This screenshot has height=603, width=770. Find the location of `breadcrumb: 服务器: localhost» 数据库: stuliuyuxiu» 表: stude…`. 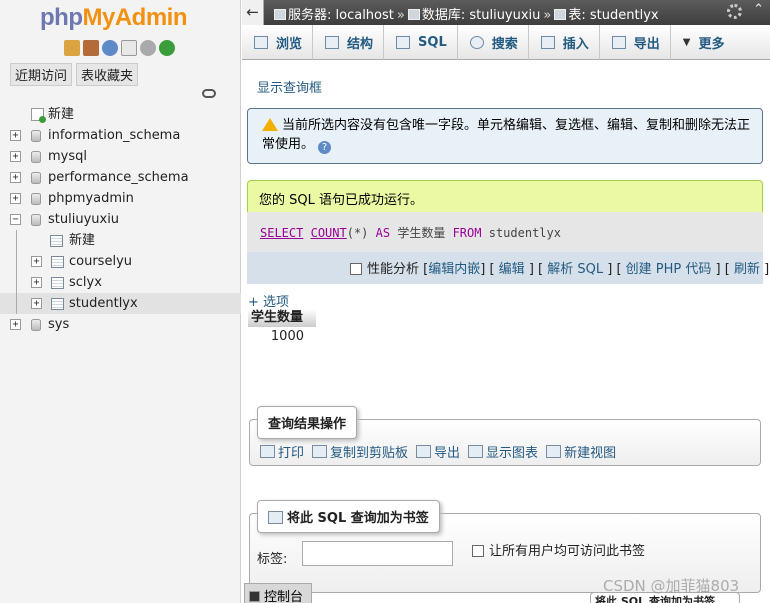

breadcrumb: 服务器: localhost» 数据库: stuliuyuxiu» 表: stude… is located at coordinates (466, 13).